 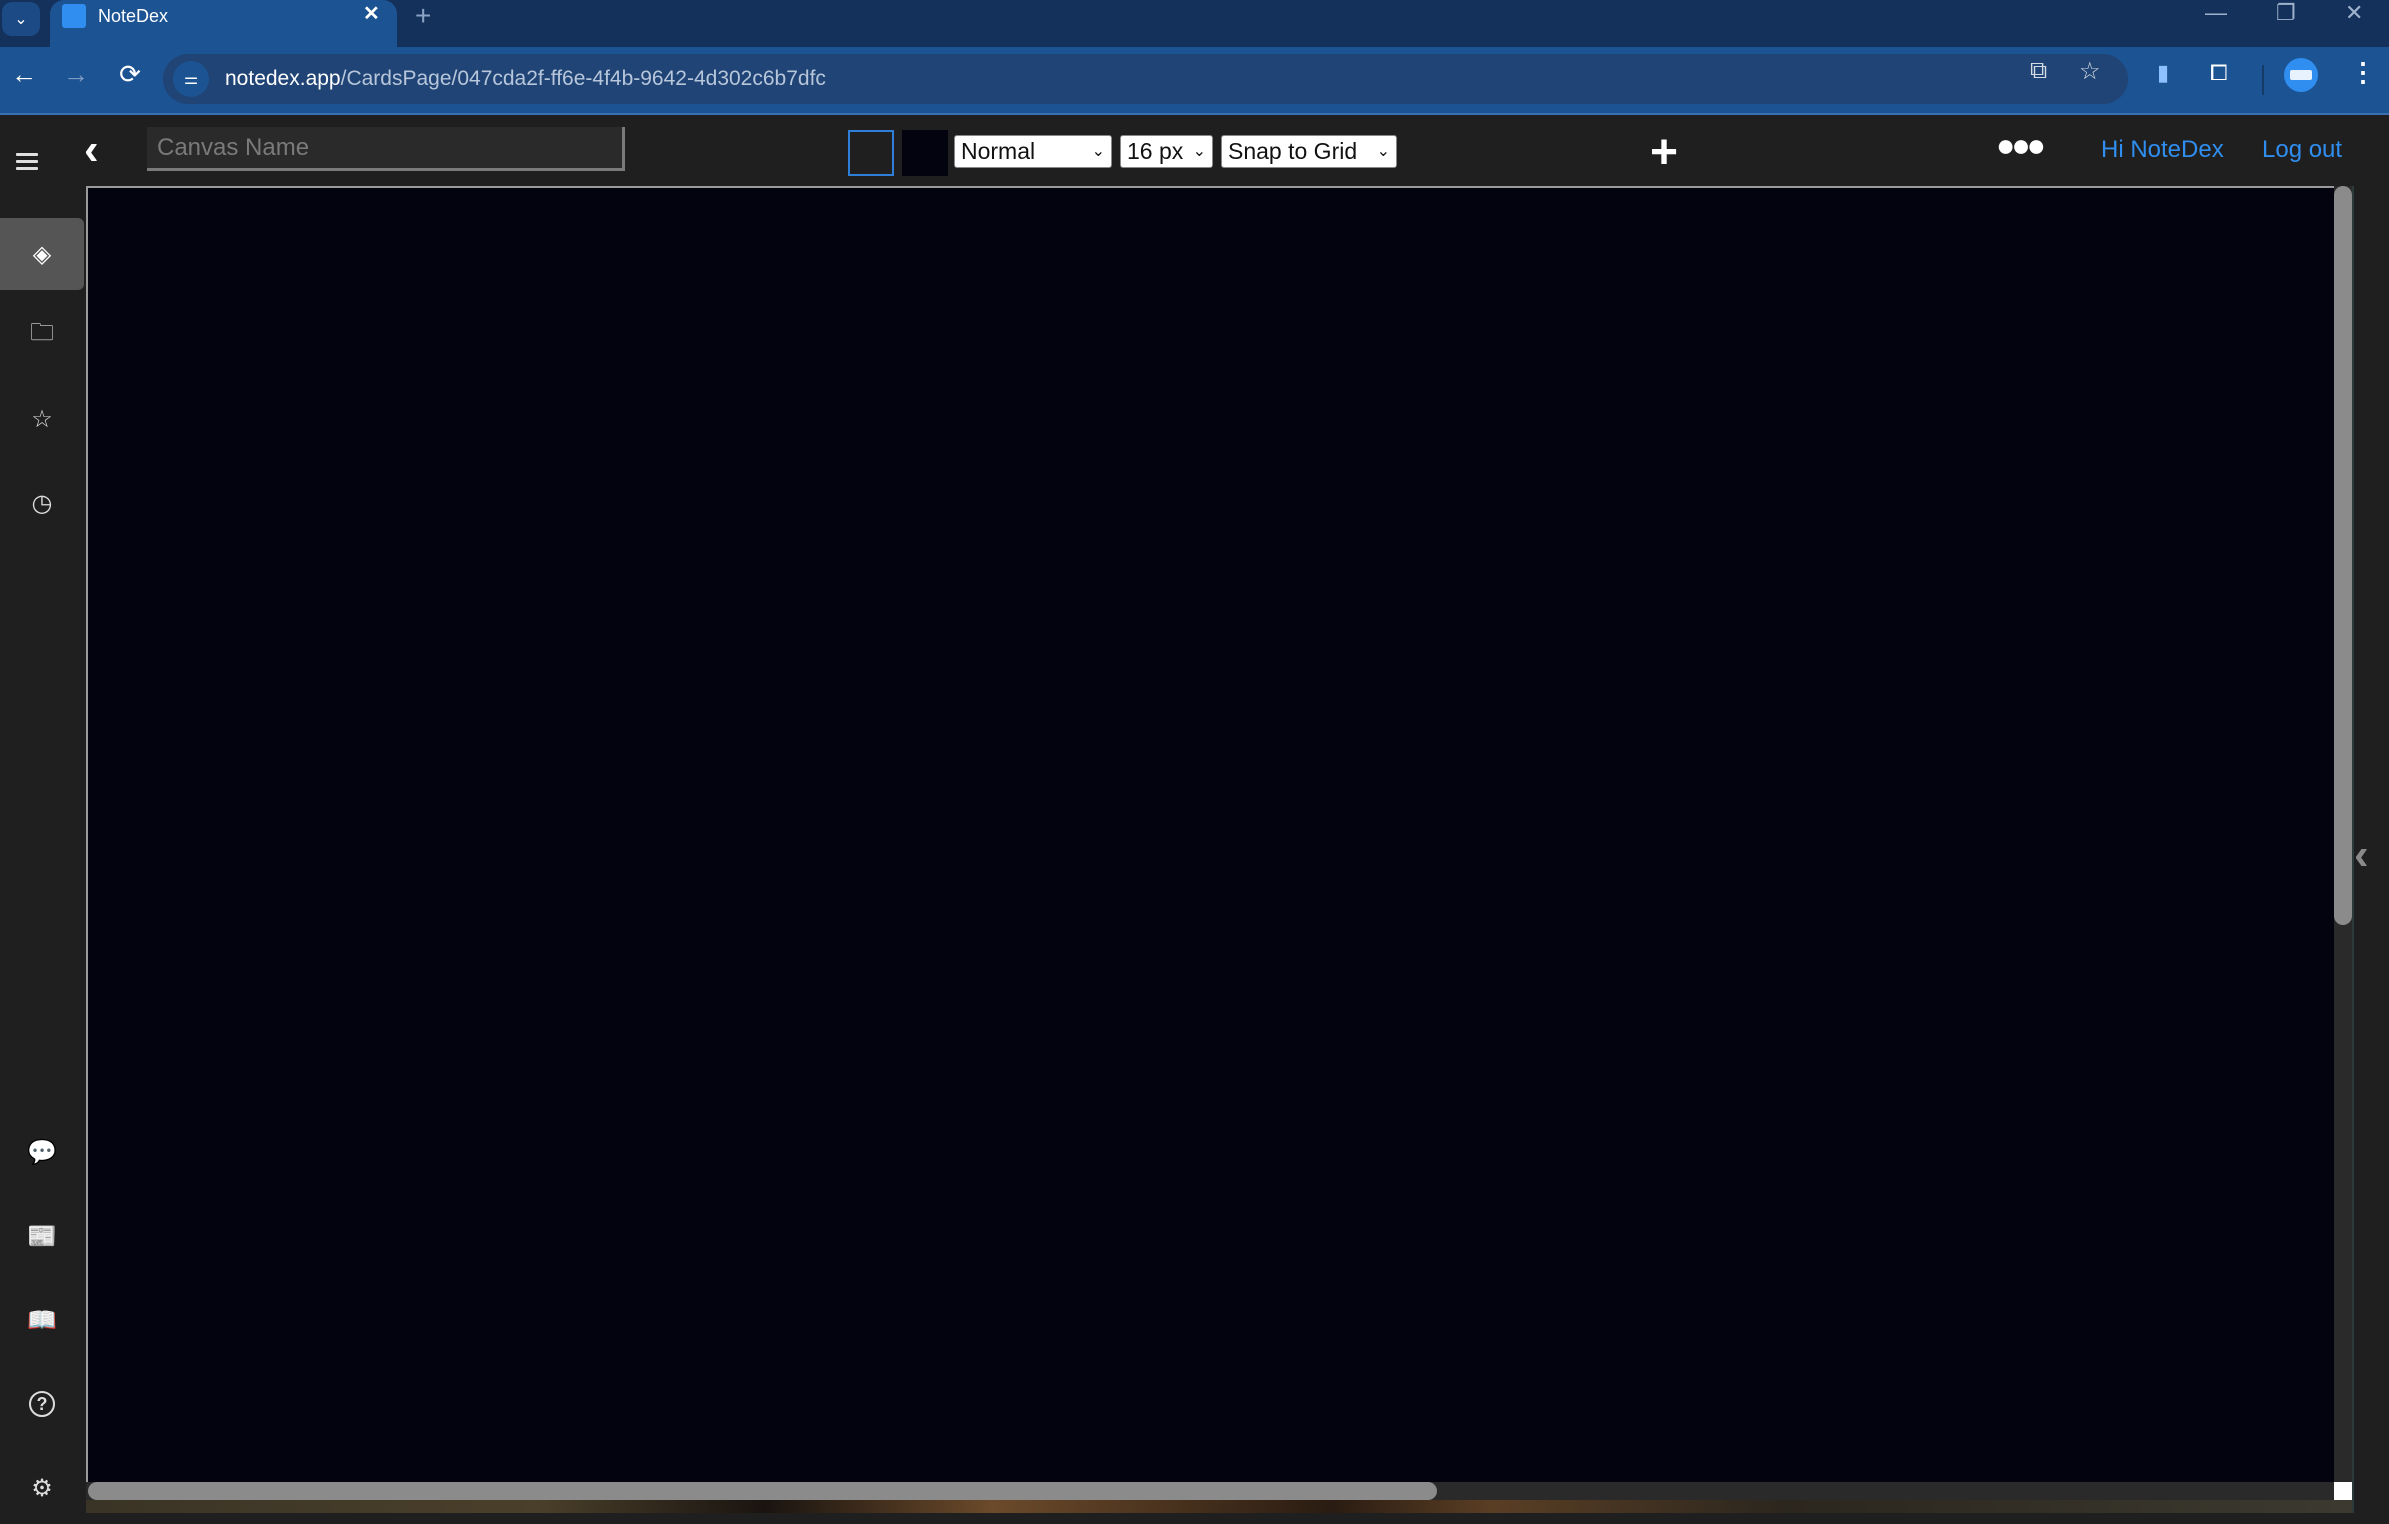 I want to click on expand-panel-chevron-icon: ‹, so click(x=2361, y=855).